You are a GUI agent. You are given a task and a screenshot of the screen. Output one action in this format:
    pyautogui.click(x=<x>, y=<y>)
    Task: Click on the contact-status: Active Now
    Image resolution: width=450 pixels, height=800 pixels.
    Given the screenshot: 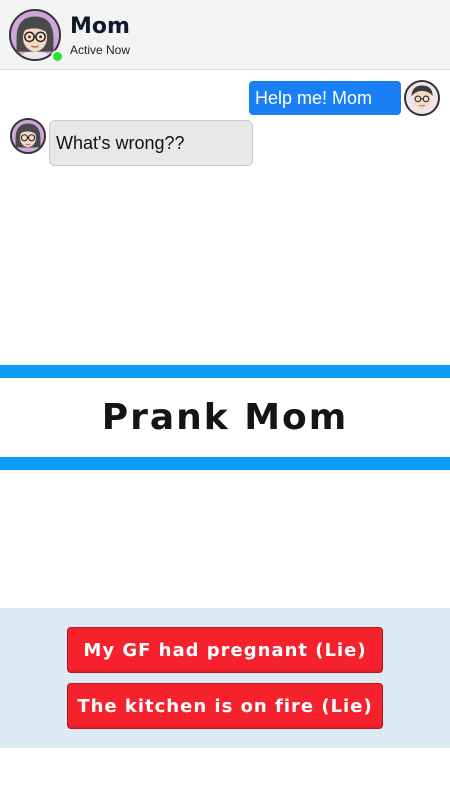 What is the action you would take?
    pyautogui.click(x=100, y=50)
    